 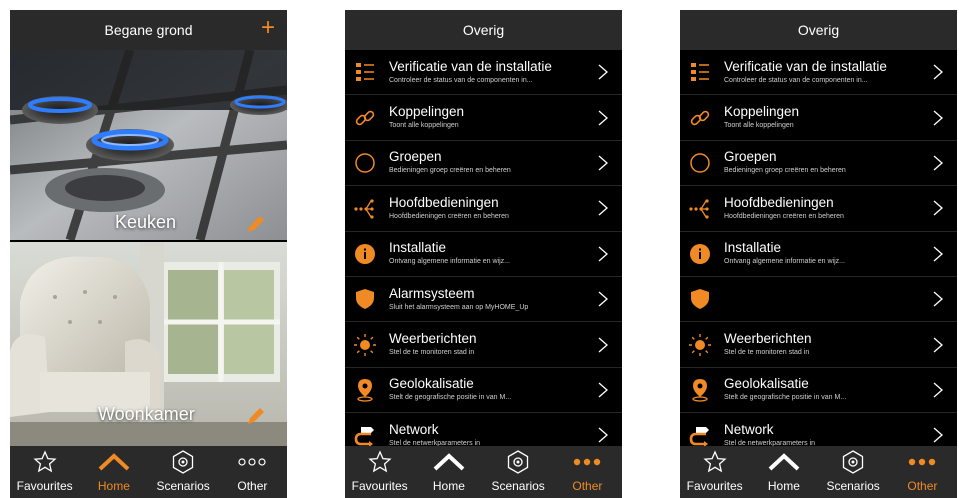 What do you see at coordinates (365, 208) in the screenshot?
I see `master-control-icon` at bounding box center [365, 208].